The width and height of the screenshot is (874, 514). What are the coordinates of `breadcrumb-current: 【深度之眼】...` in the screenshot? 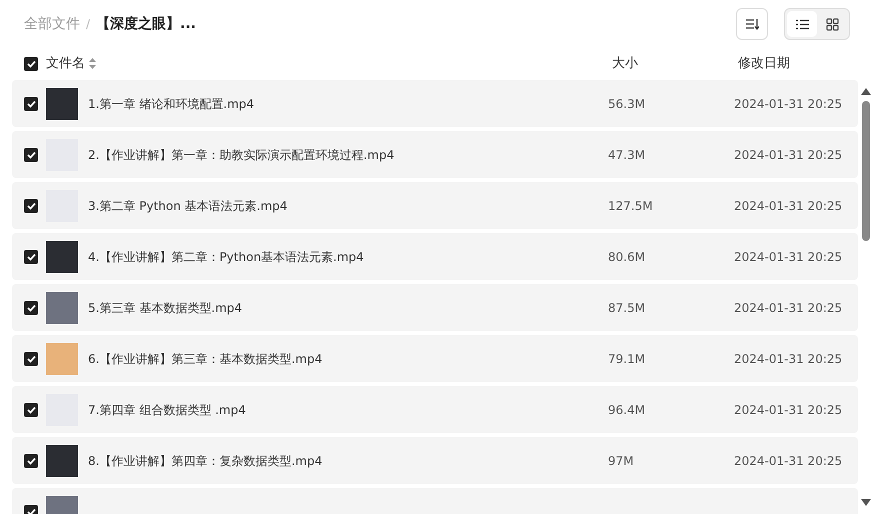 It's located at (146, 24).